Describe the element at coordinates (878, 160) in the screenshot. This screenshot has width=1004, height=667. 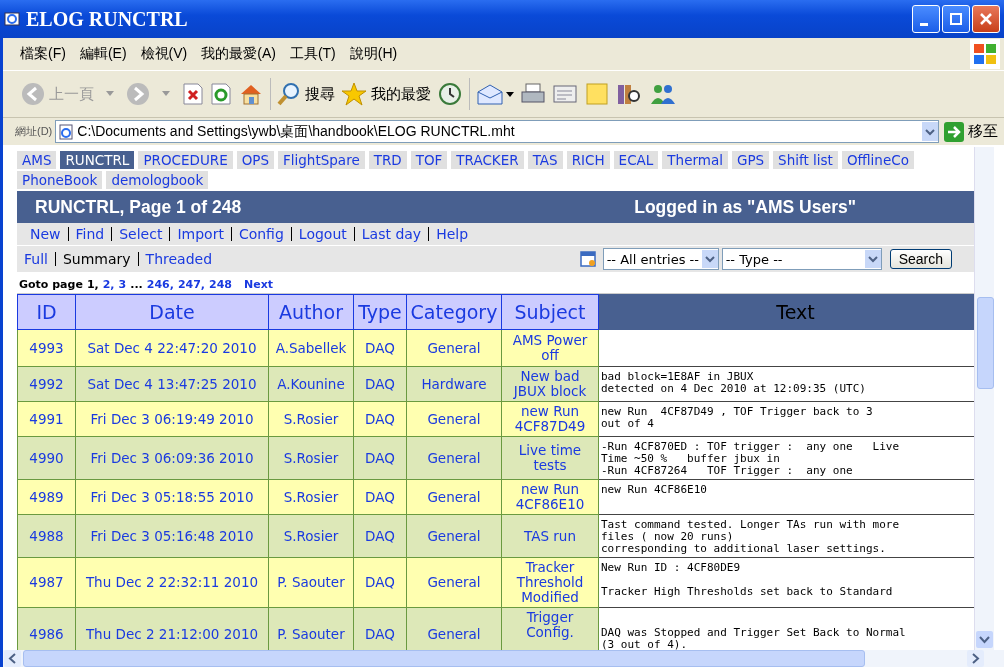
I see `logbook-tab: OfflineCo` at that location.